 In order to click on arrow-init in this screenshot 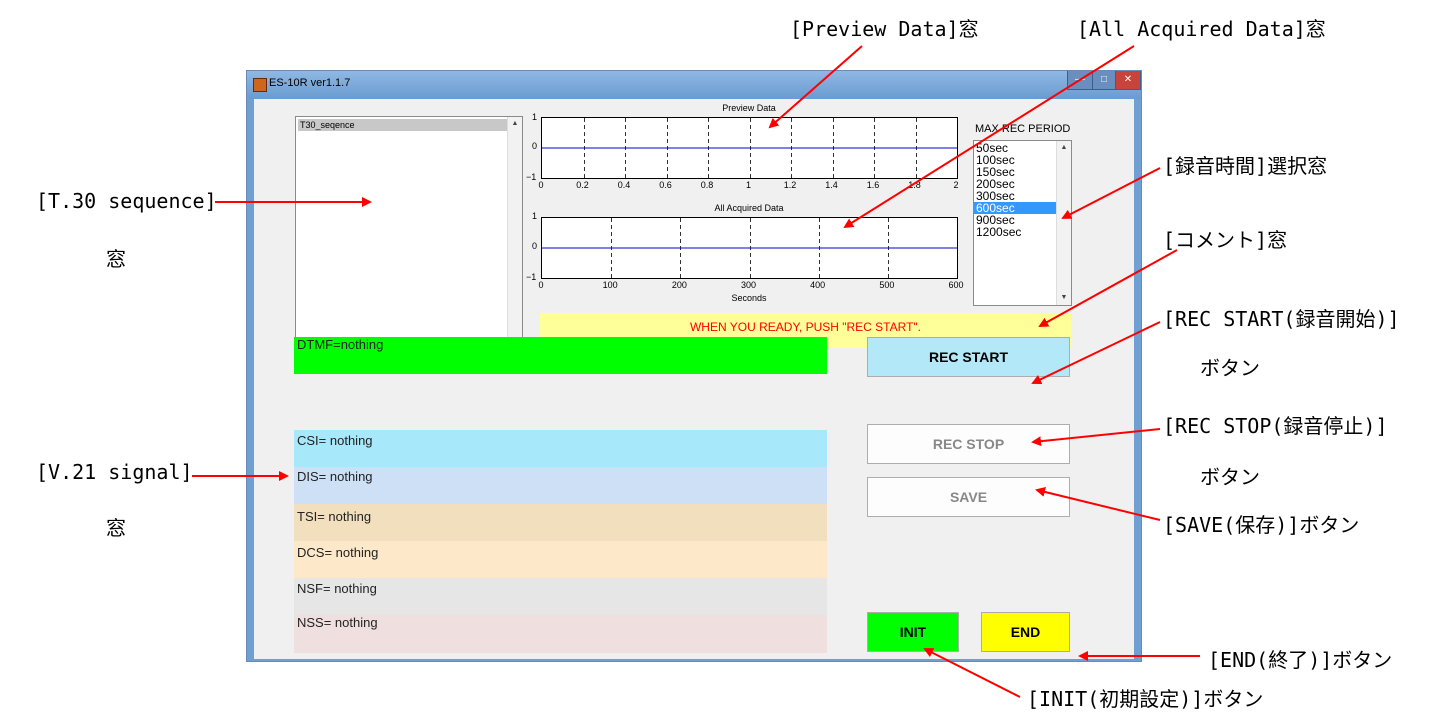, I will do `click(972, 673)`.